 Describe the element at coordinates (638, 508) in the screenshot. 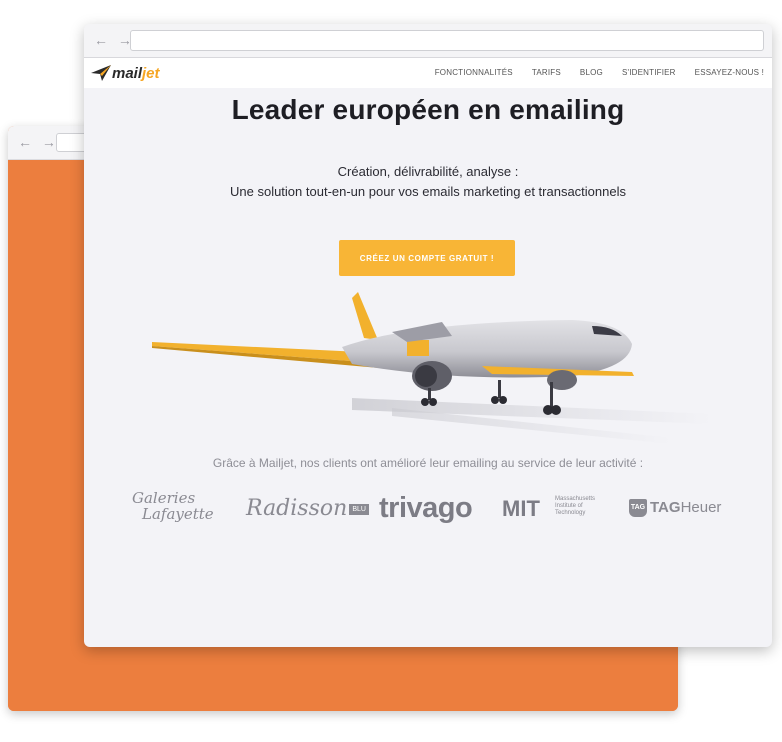

I see `tag-heuer-shield-icon: TAG` at that location.